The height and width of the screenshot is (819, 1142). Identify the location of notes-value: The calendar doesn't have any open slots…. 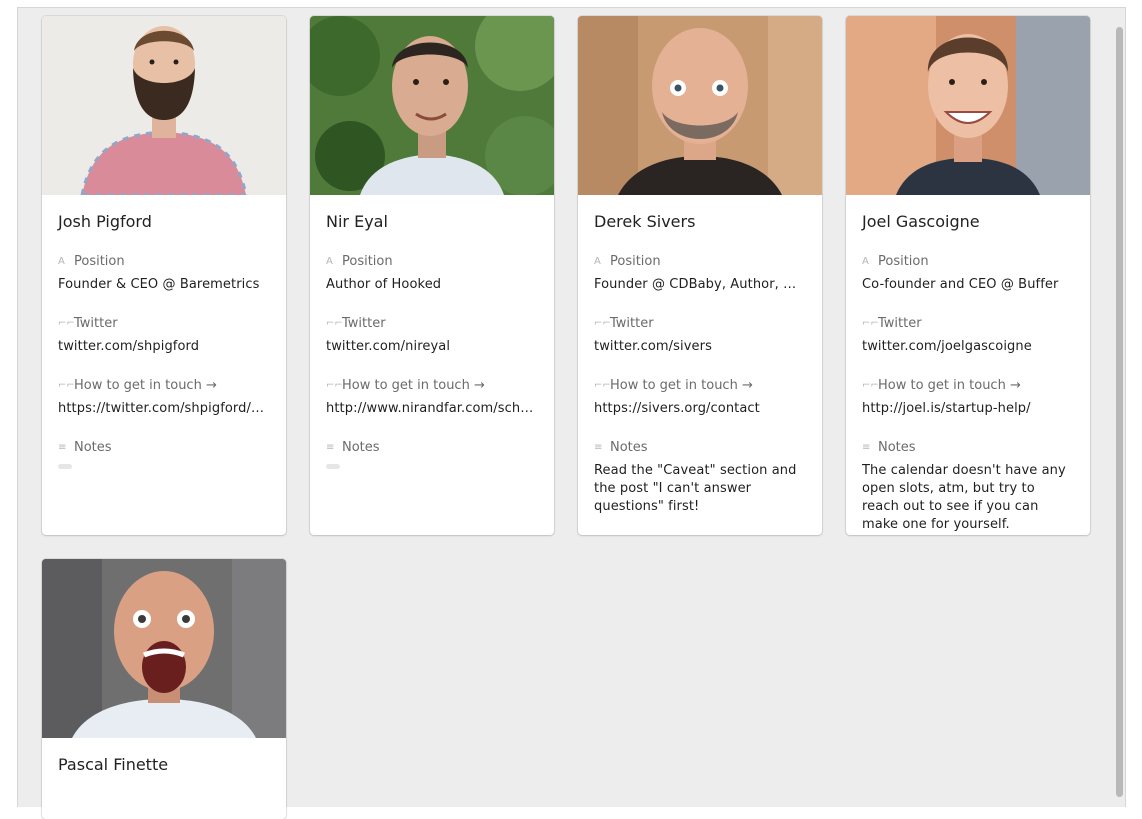
(964, 497).